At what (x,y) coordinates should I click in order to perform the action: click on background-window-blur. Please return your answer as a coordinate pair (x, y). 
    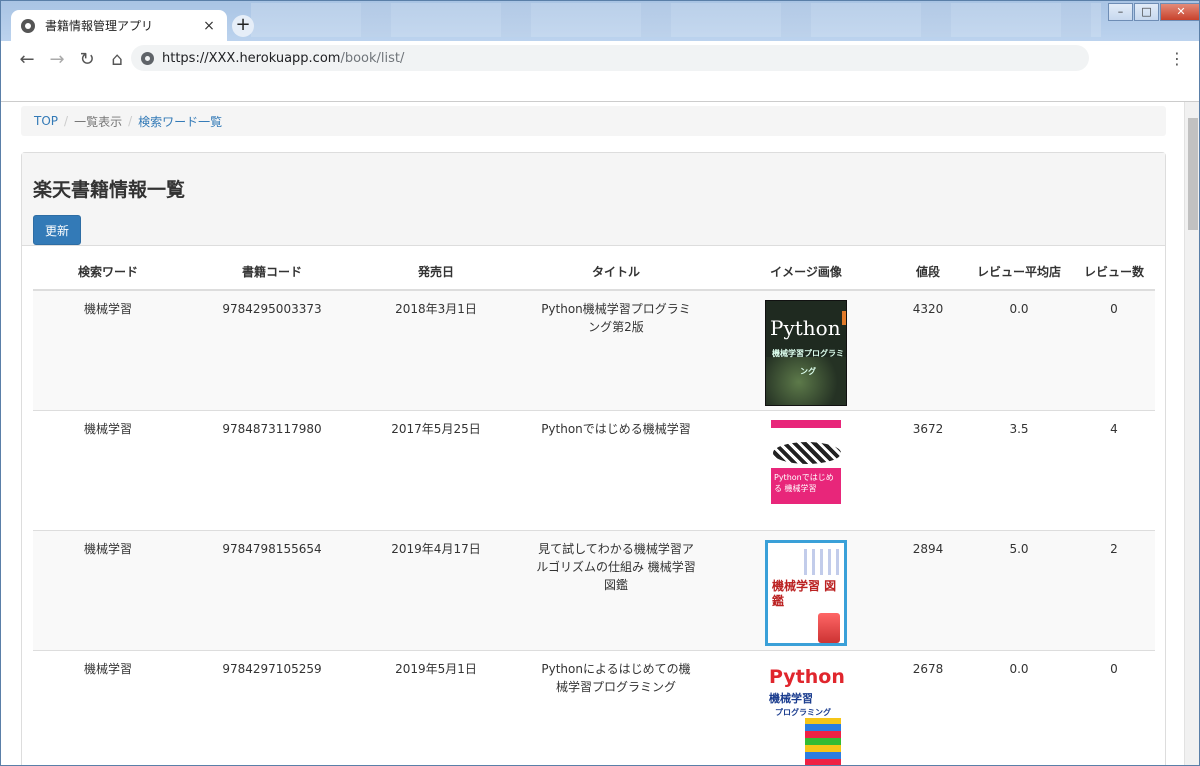
    Looking at the image, I should click on (676, 20).